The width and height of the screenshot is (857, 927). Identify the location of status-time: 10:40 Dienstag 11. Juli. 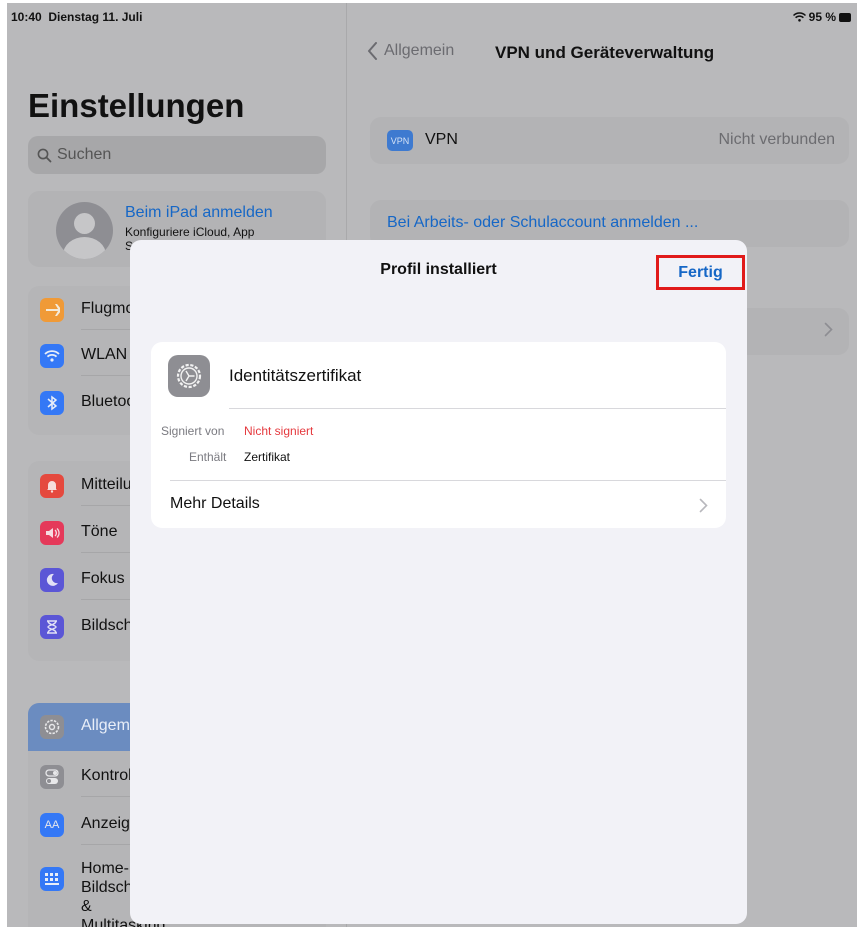
(76, 17).